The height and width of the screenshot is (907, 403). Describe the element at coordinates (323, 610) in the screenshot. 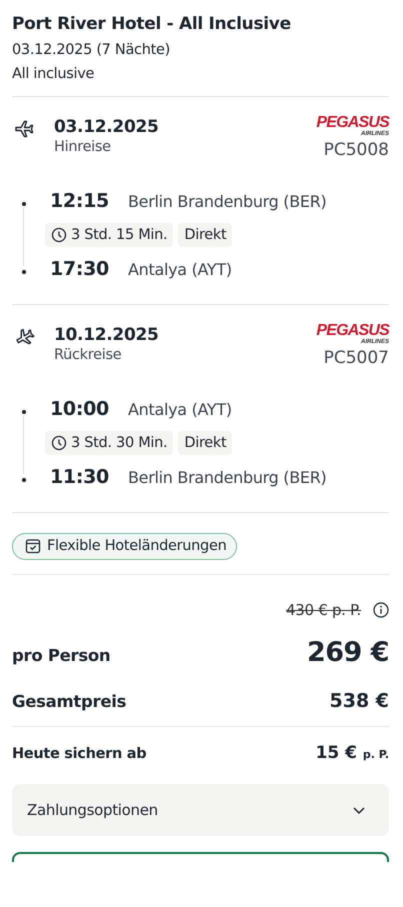

I see `old-price: 430 € p. P.` at that location.